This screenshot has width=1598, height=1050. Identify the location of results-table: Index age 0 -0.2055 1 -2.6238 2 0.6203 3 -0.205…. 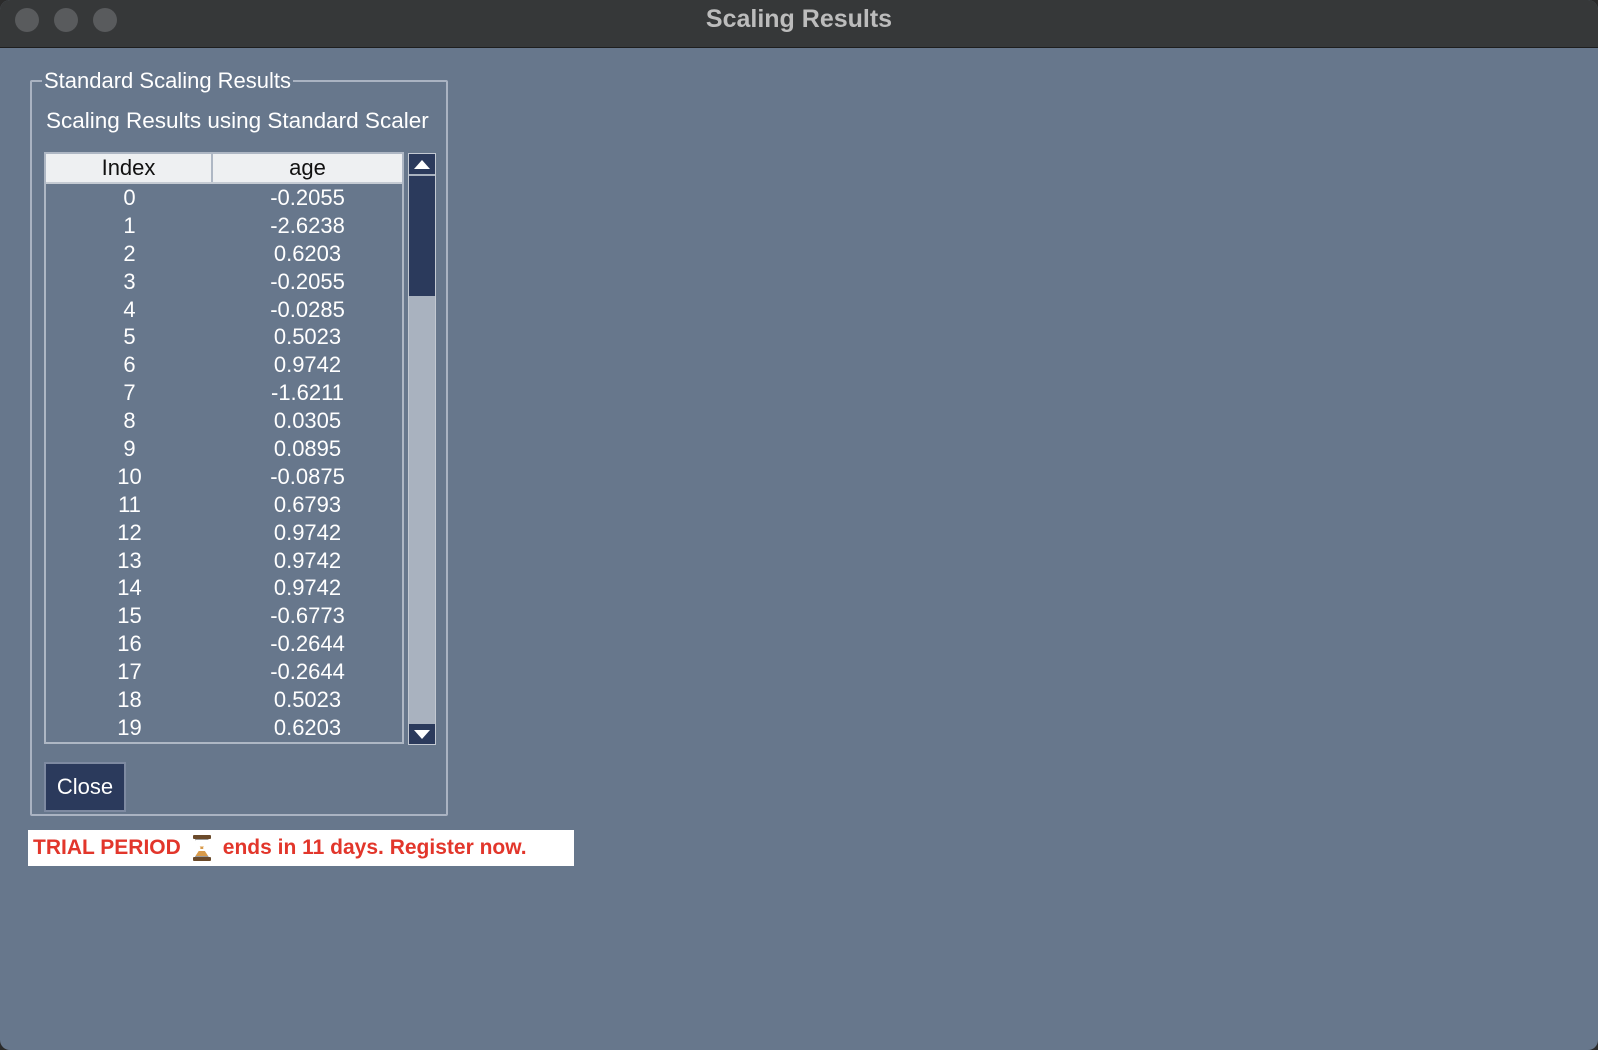
(224, 448).